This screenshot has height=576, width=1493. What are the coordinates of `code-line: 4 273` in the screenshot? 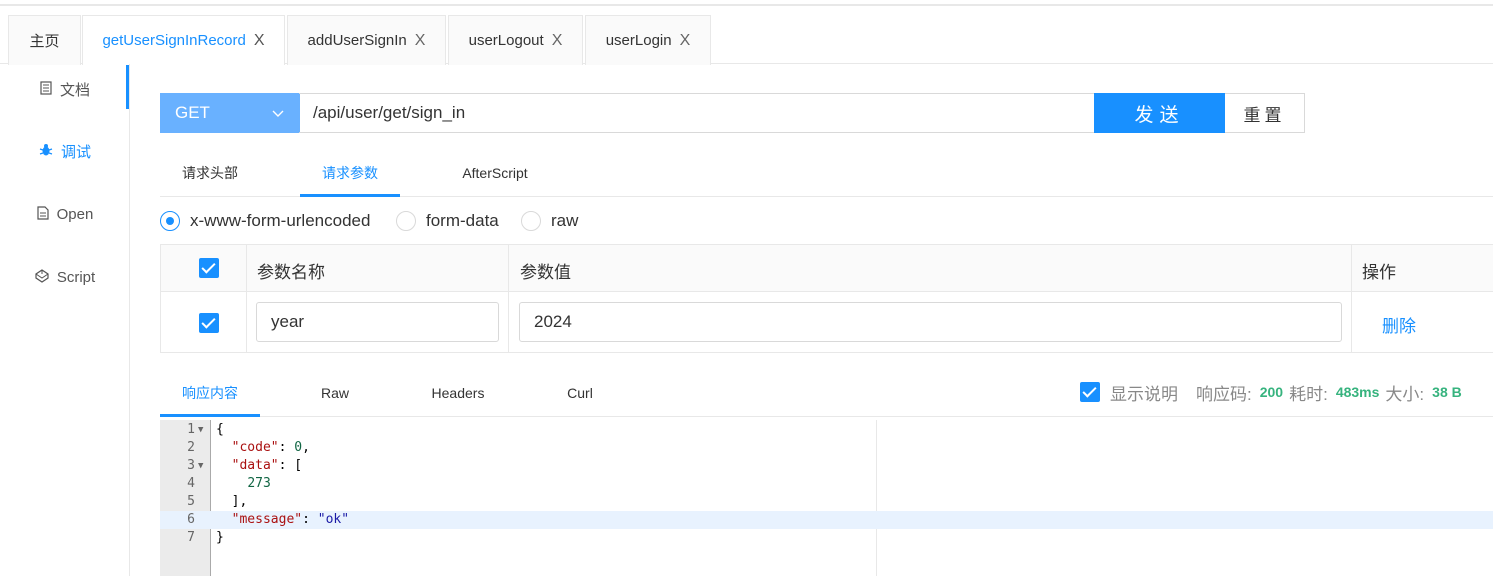 It's located at (229, 483).